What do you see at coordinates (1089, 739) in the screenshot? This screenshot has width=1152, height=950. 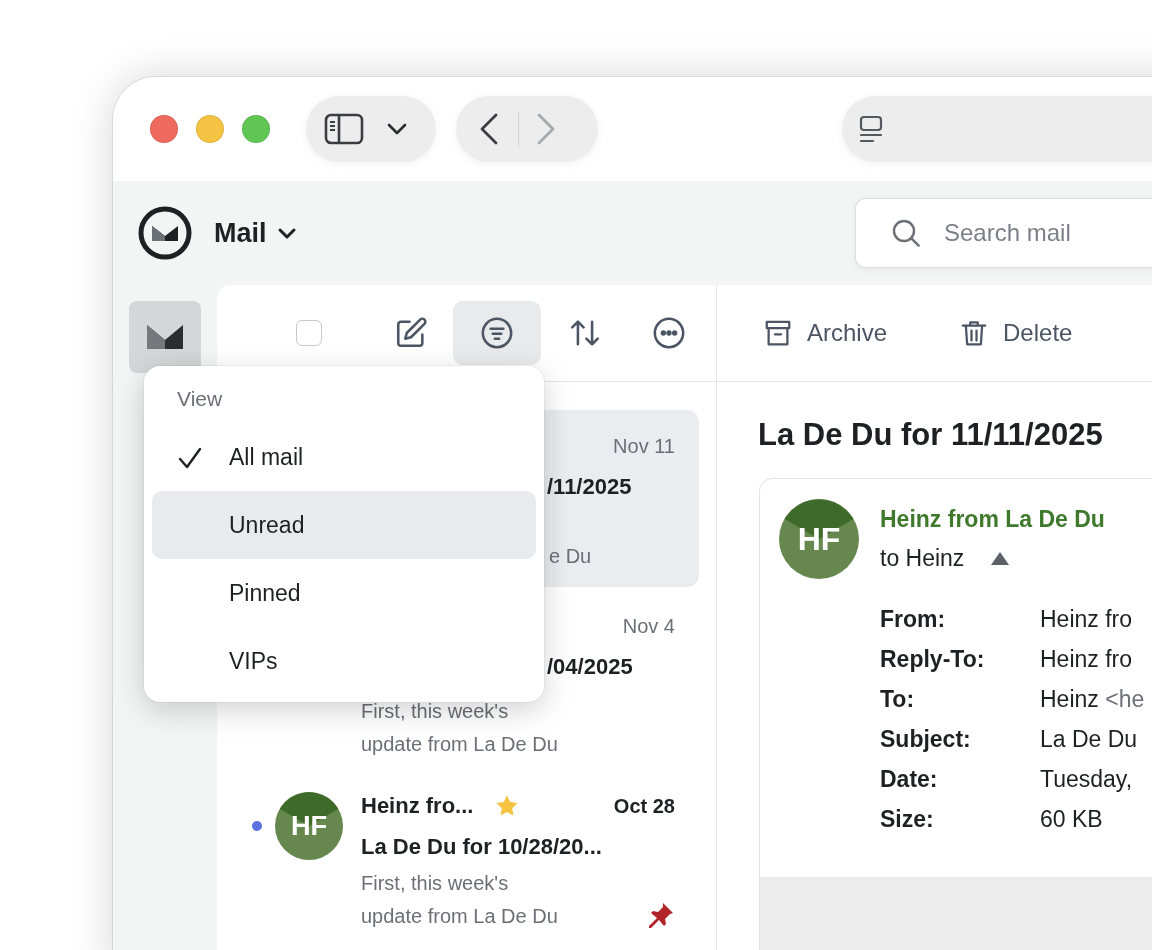 I see `detail-value: La De Du` at bounding box center [1089, 739].